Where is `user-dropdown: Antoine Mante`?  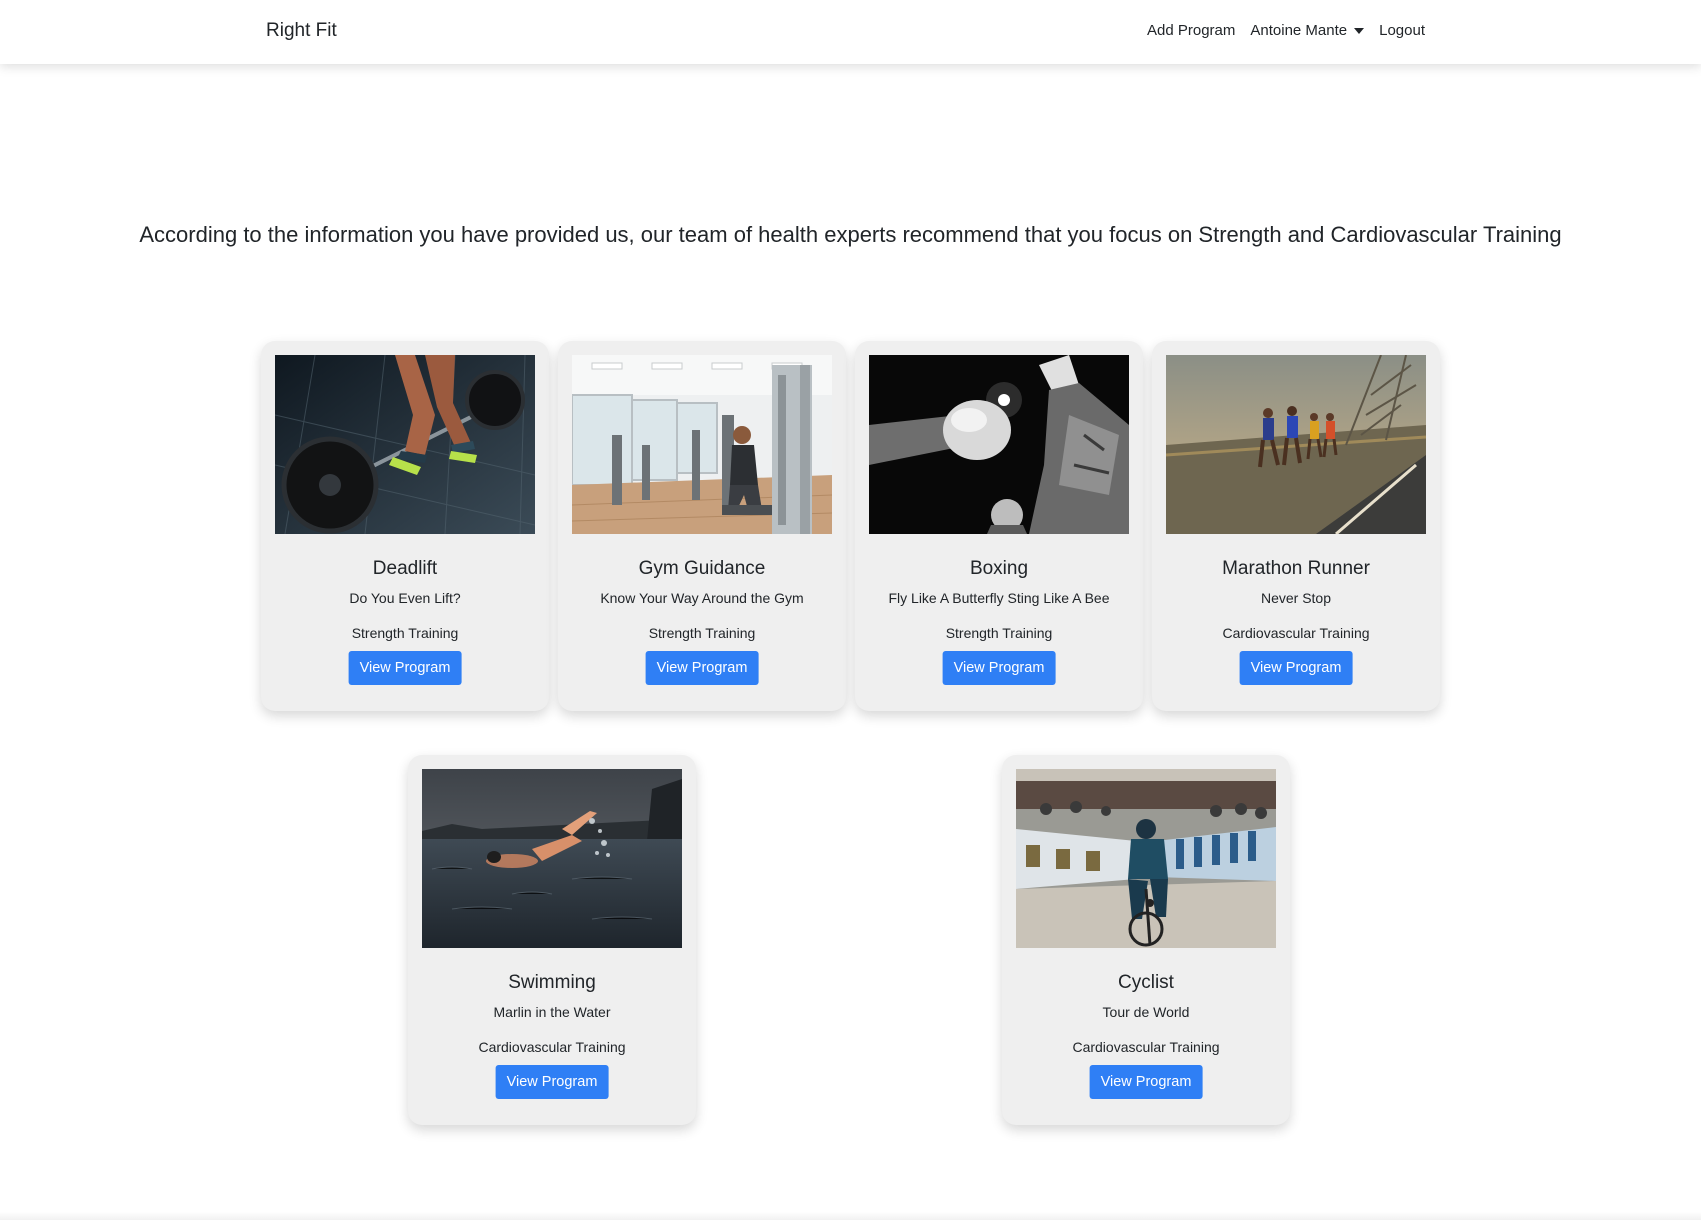
user-dropdown: Antoine Mante is located at coordinates (1307, 30).